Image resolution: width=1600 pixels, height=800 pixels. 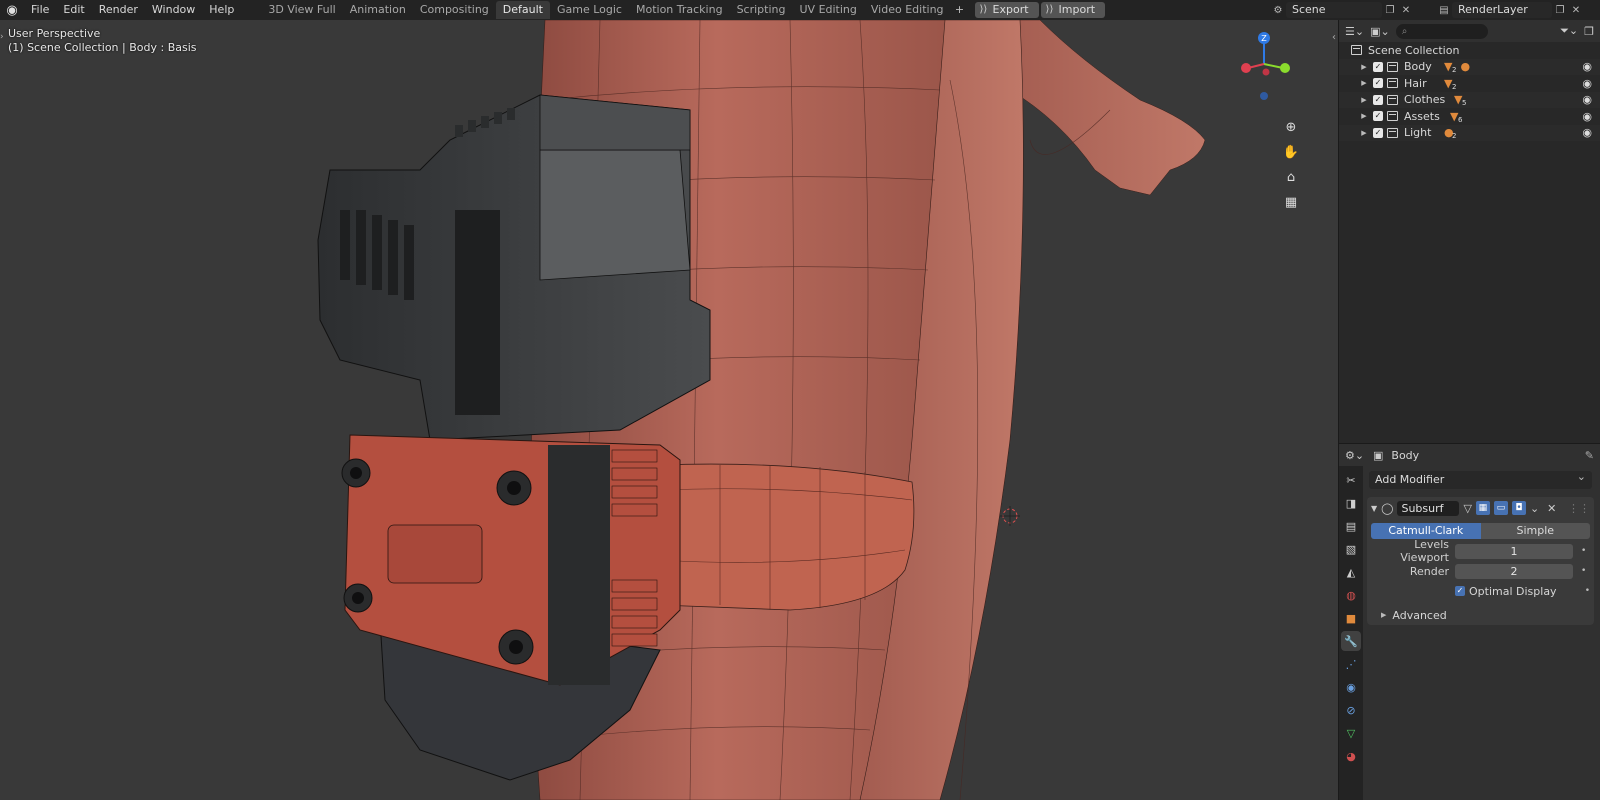 I want to click on export-button: ⟩⟩ Export, so click(x=1006, y=10).